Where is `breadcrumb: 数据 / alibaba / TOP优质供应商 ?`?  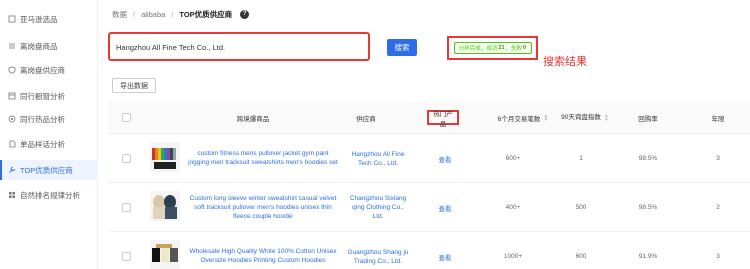 breadcrumb: 数据 / alibaba / TOP优质供应商 ? is located at coordinates (181, 14).